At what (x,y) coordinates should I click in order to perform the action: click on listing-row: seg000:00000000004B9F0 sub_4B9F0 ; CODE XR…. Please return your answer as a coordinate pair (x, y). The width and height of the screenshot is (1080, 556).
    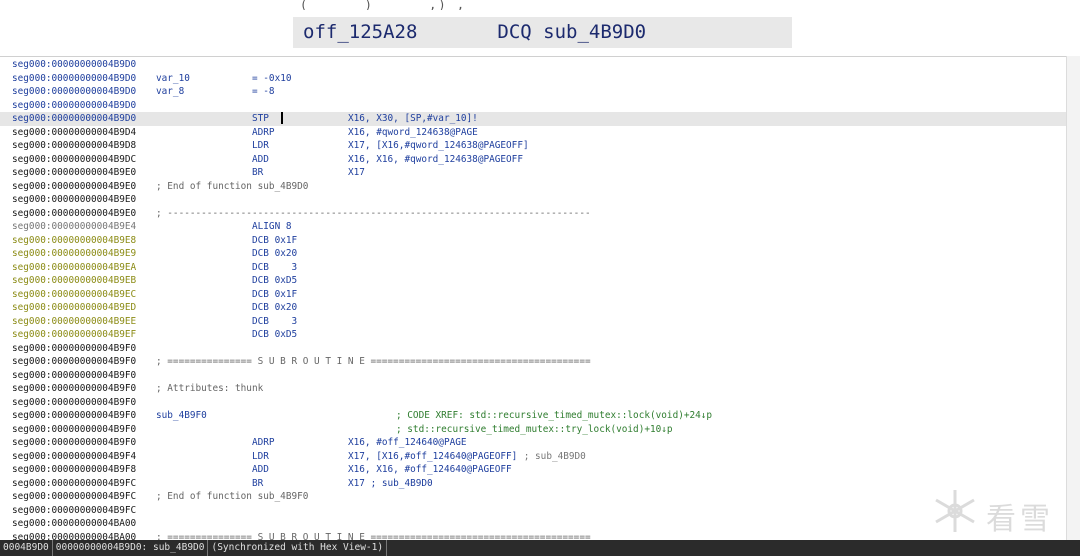
    Looking at the image, I should click on (533, 416).